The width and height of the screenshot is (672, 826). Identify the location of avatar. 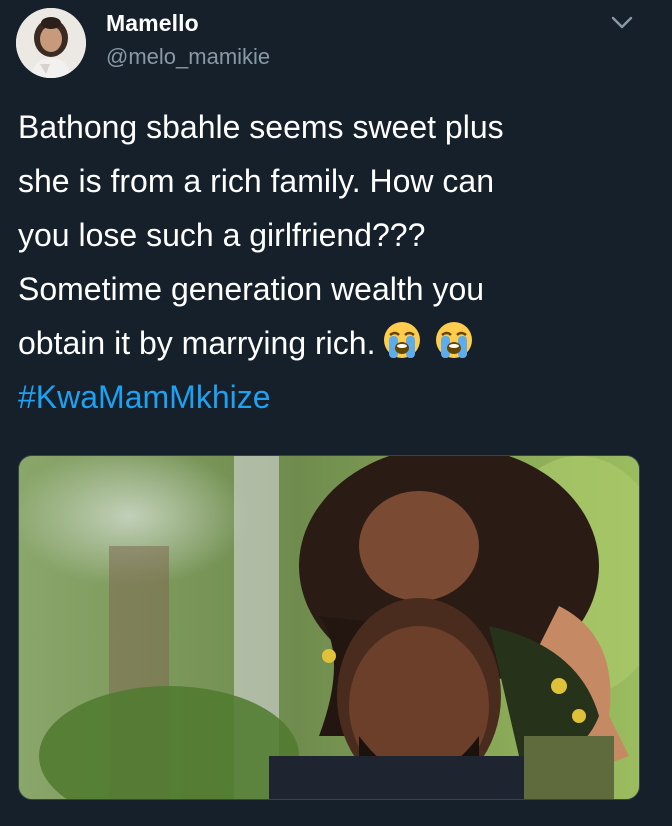
(51, 43).